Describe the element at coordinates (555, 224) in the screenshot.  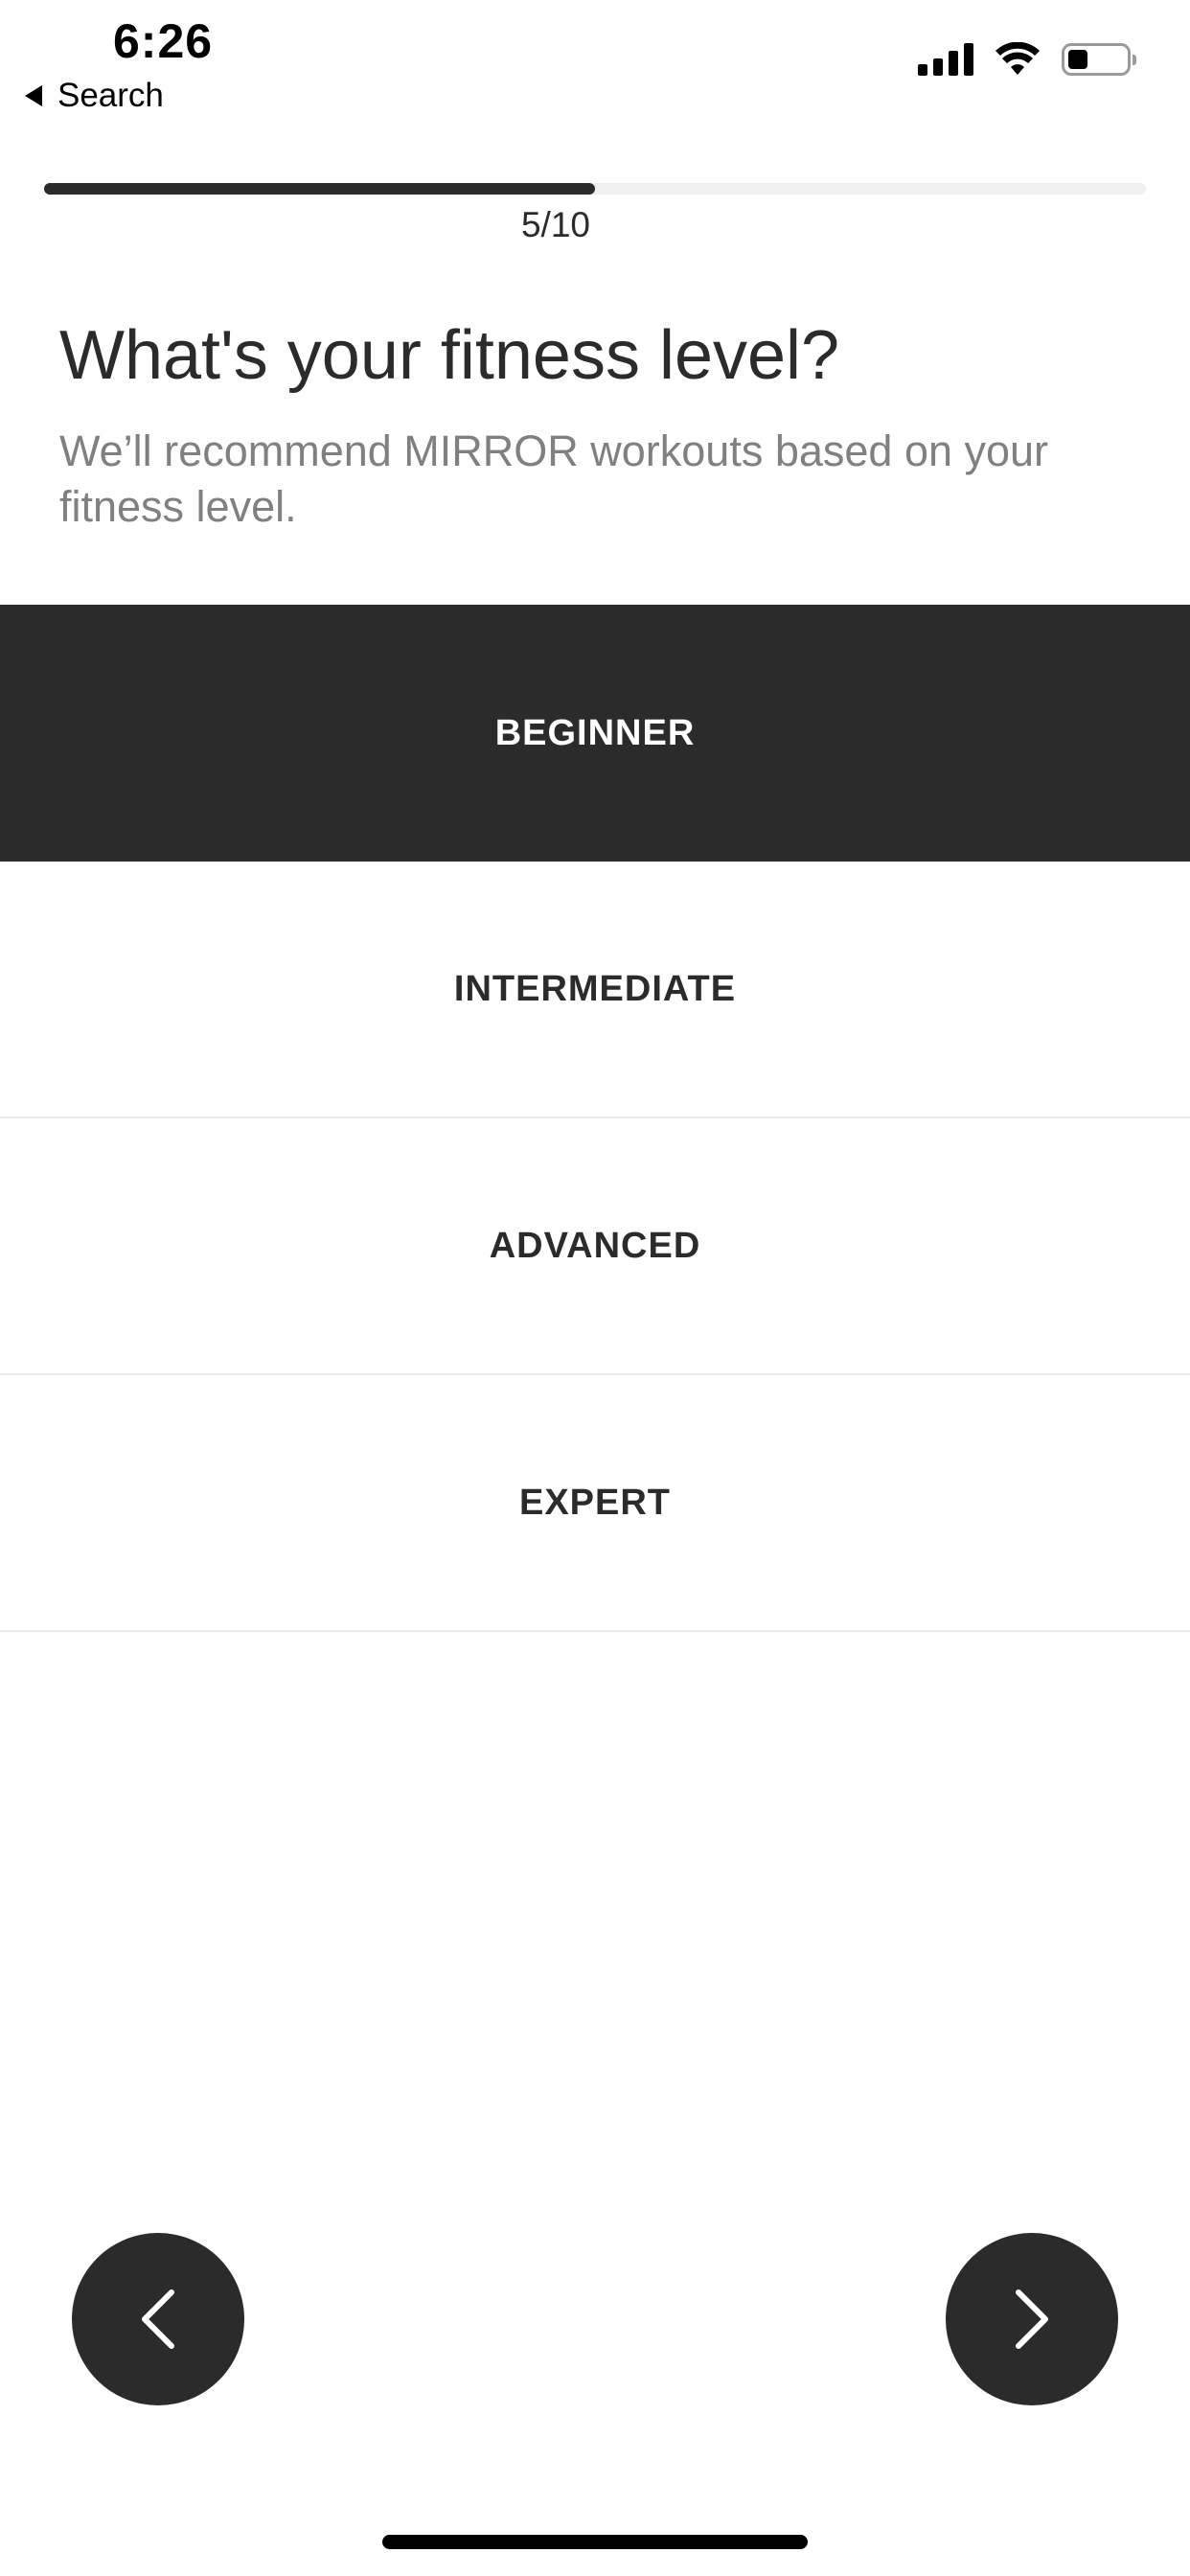
I see `progress-label: 5/10` at that location.